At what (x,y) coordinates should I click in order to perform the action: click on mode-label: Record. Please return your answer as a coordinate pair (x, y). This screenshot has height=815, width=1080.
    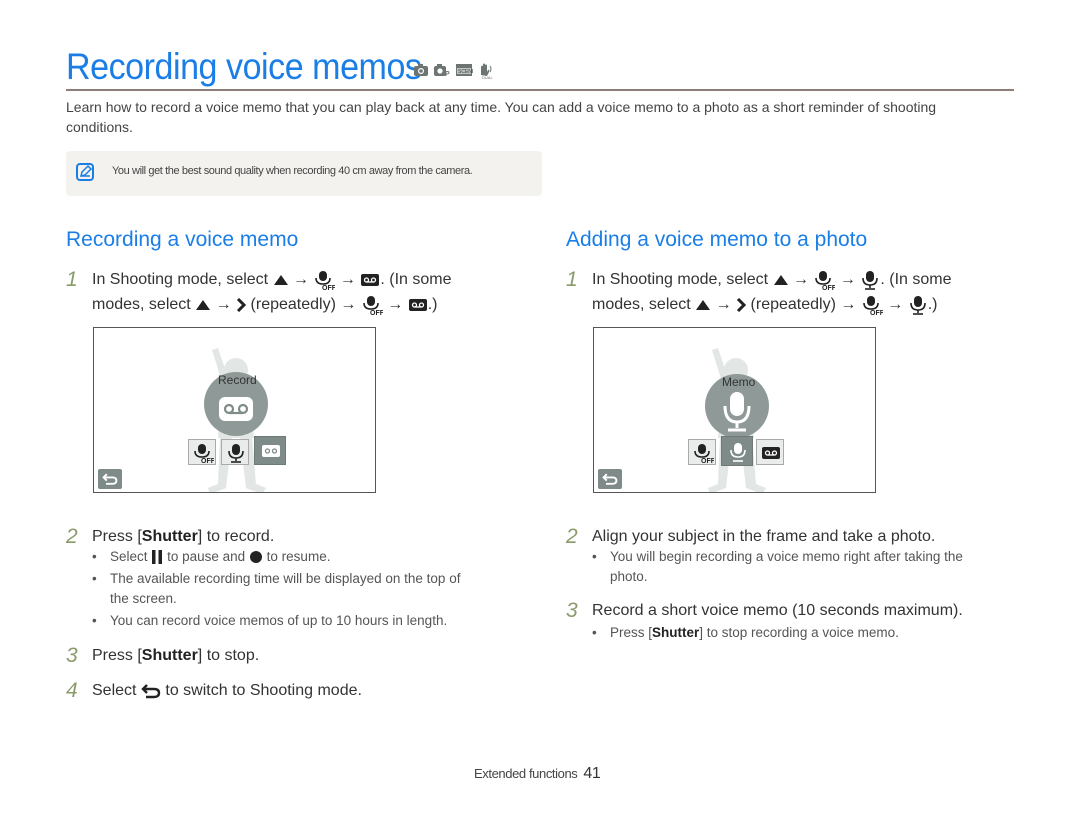
    Looking at the image, I should click on (237, 380).